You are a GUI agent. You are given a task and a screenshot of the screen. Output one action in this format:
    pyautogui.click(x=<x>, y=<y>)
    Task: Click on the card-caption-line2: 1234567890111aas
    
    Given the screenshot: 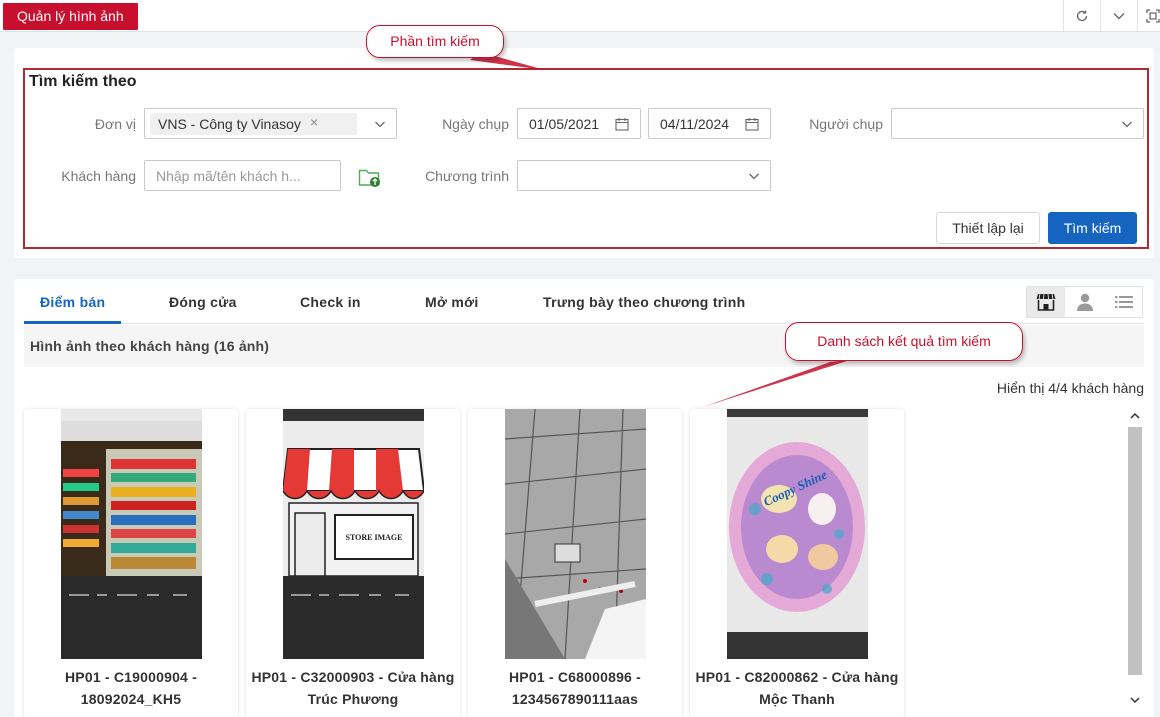 What is the action you would take?
    pyautogui.click(x=575, y=699)
    